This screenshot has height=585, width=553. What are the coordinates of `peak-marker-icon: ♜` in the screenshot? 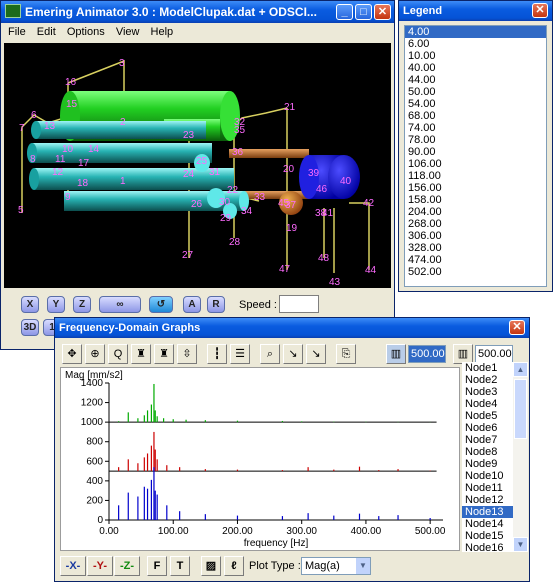 It's located at (164, 354).